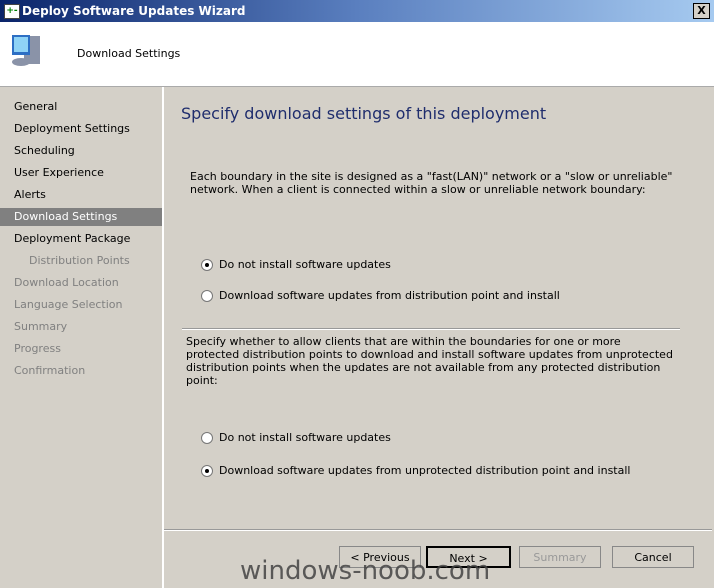  I want to click on radio-unprotected-do-not-install: Do not install software updates, so click(296, 437).